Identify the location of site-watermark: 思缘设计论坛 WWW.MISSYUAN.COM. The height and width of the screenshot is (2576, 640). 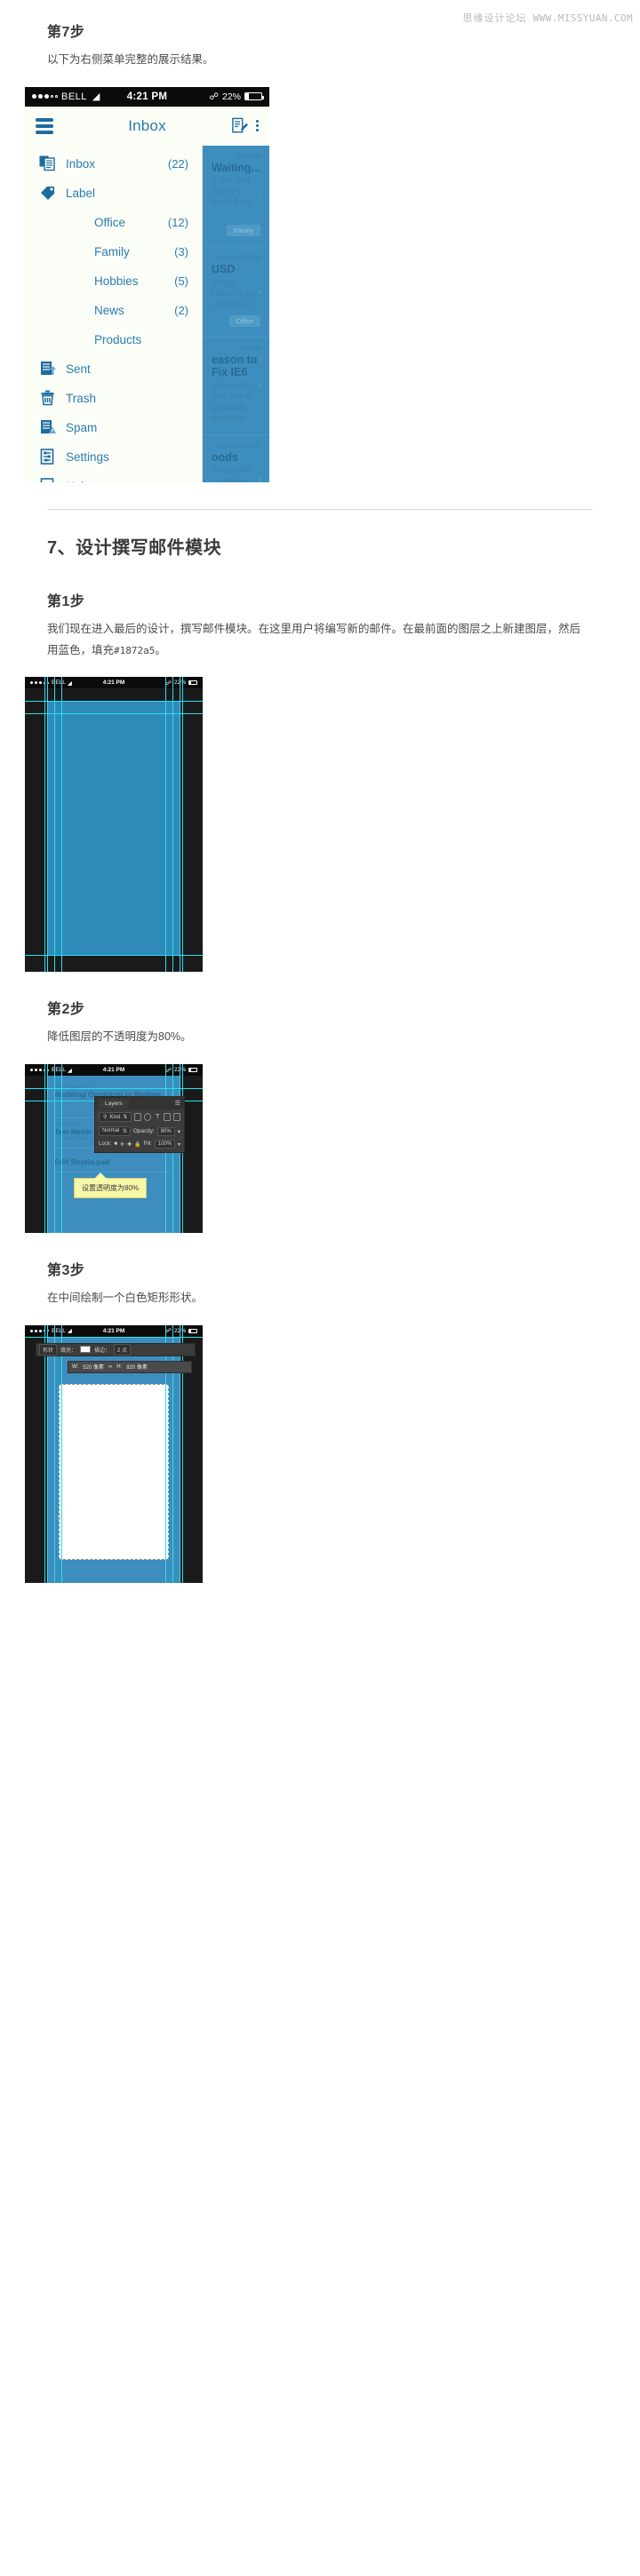
(548, 18).